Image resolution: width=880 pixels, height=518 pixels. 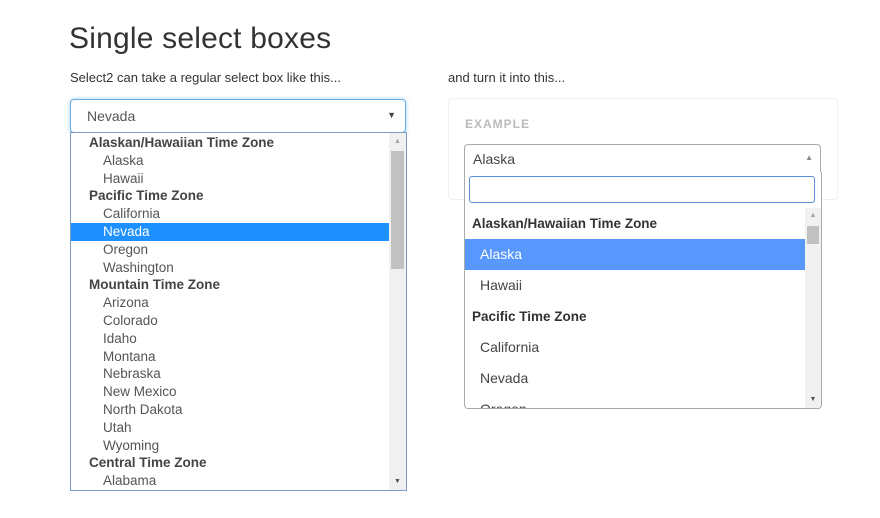 What do you see at coordinates (642, 189) in the screenshot?
I see `select2-search-input` at bounding box center [642, 189].